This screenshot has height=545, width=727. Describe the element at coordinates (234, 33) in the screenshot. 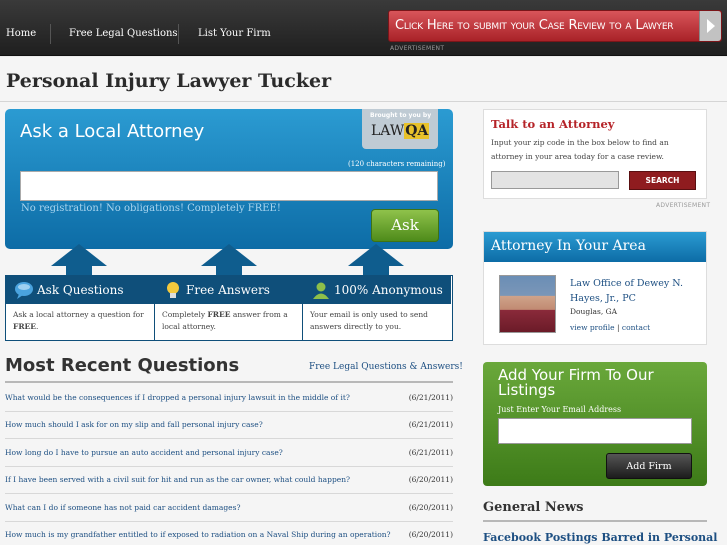

I see `nav-list-your-firm-link: List Your Firm` at that location.